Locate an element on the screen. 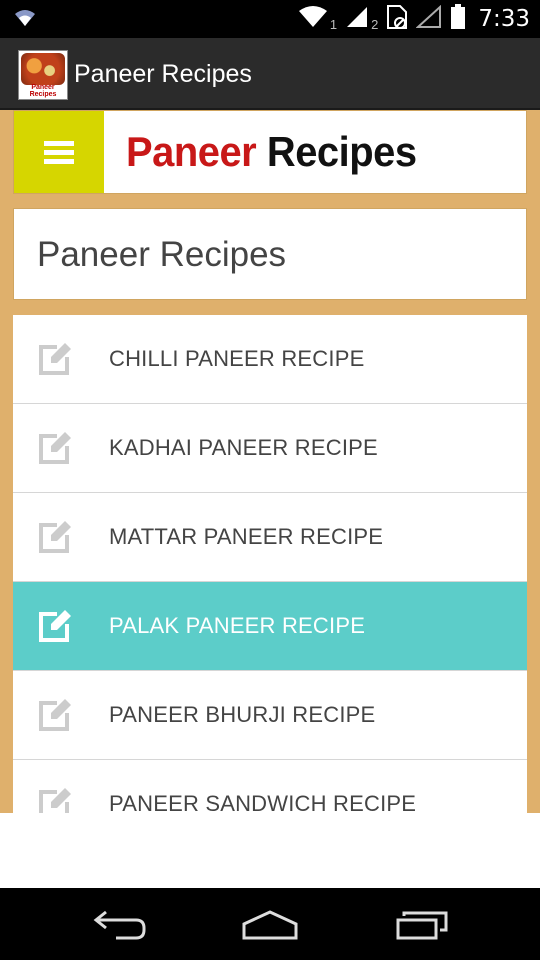 The height and width of the screenshot is (960, 540). action-bar-title: Paneer Recipes is located at coordinates (163, 74).